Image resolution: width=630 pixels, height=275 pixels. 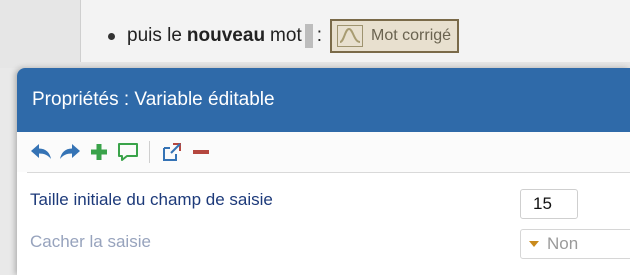 I want to click on bullet, so click(x=111, y=36).